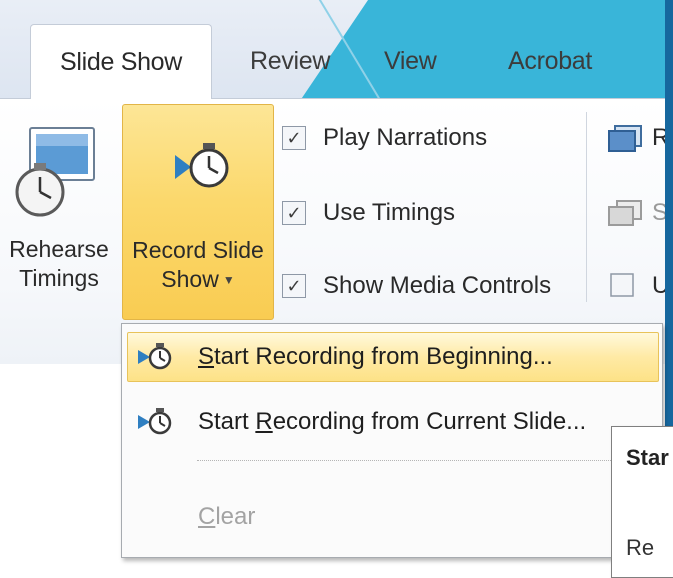 Image resolution: width=673 pixels, height=578 pixels. Describe the element at coordinates (642, 502) in the screenshot. I see `menu-tooltip: Star Re` at that location.